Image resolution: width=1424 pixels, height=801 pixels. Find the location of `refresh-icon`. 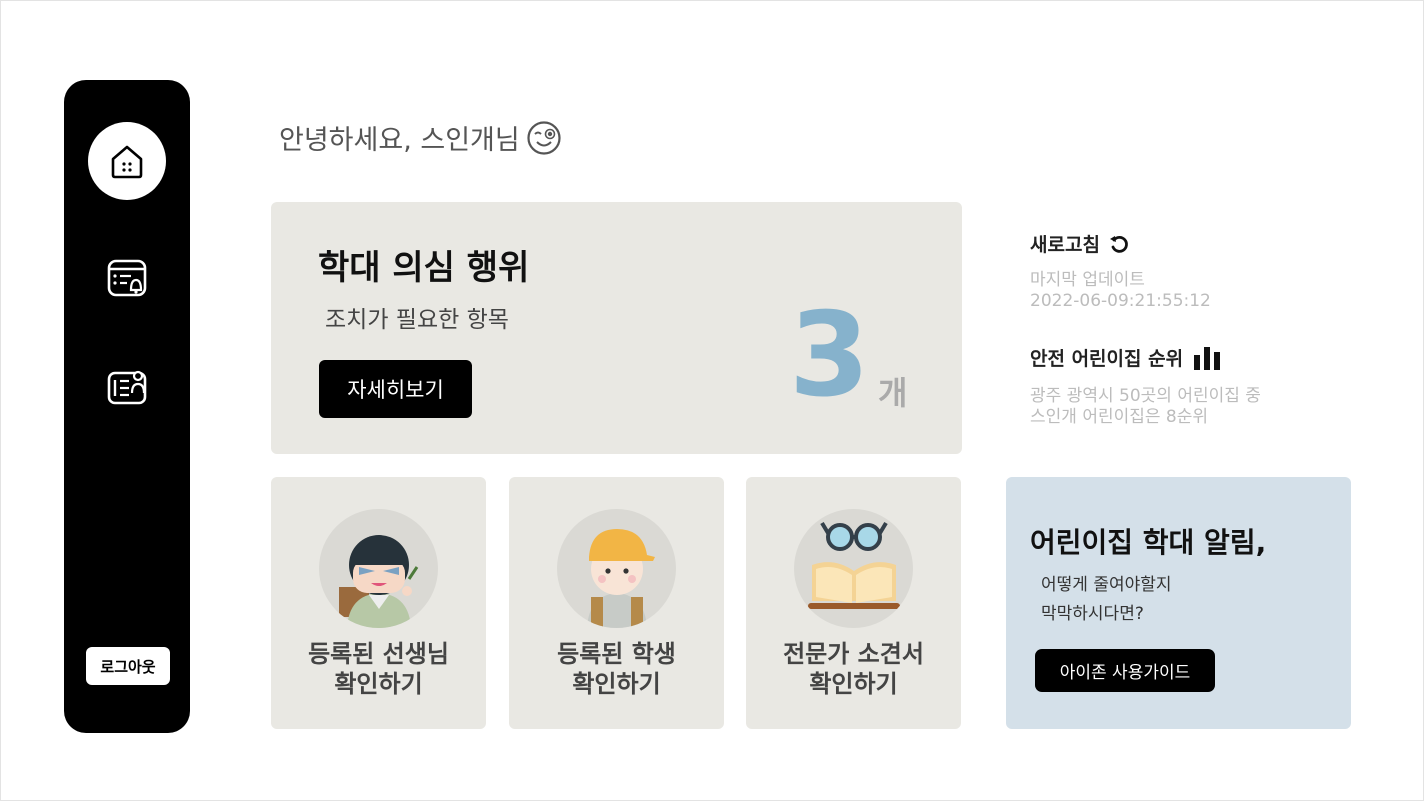

refresh-icon is located at coordinates (1118, 244).